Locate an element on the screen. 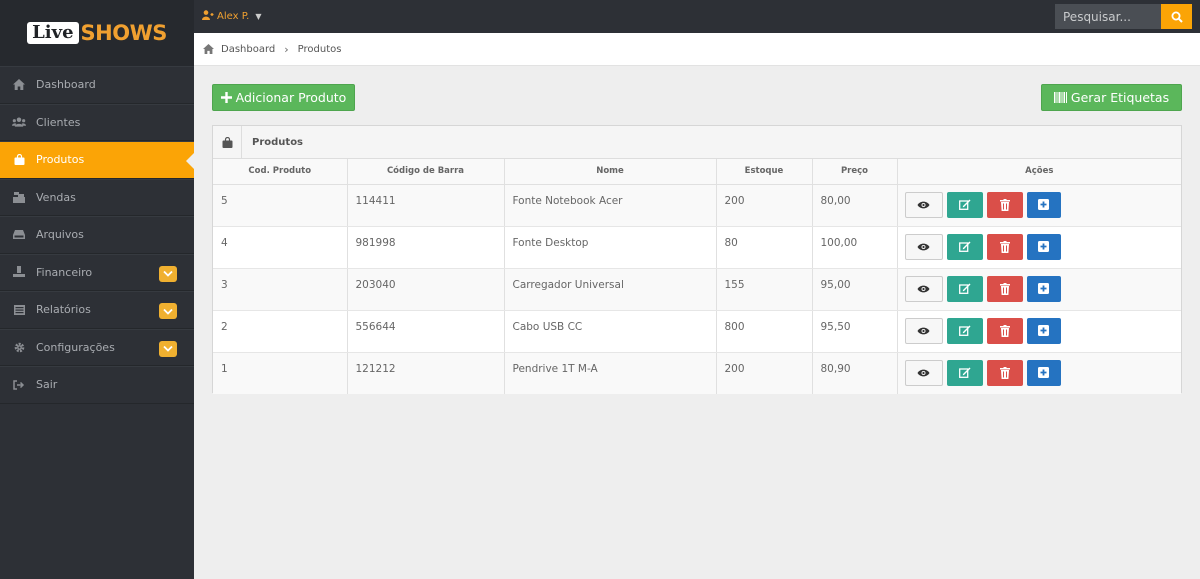 The height and width of the screenshot is (579, 1200). sidebar-item-dashboard: Dashboard is located at coordinates (97, 85).